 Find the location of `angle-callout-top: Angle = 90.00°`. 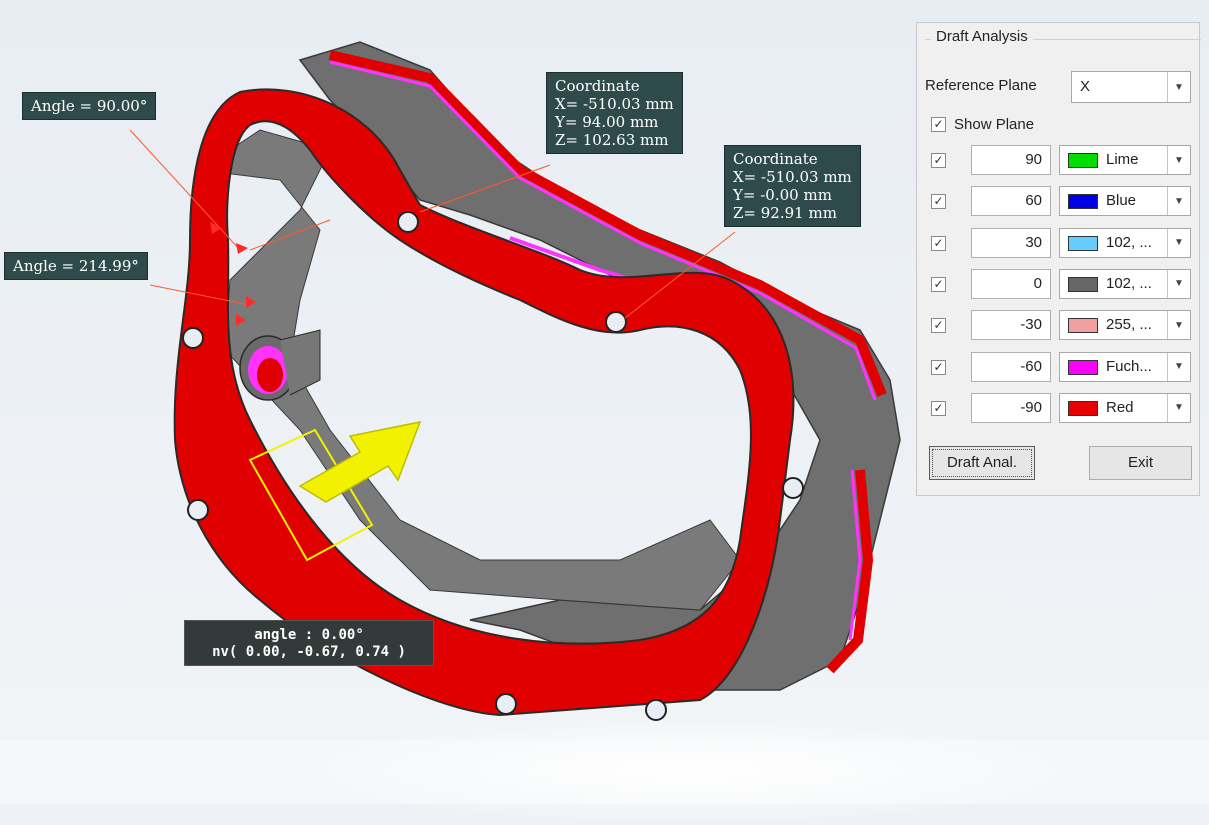

angle-callout-top: Angle = 90.00° is located at coordinates (89, 106).